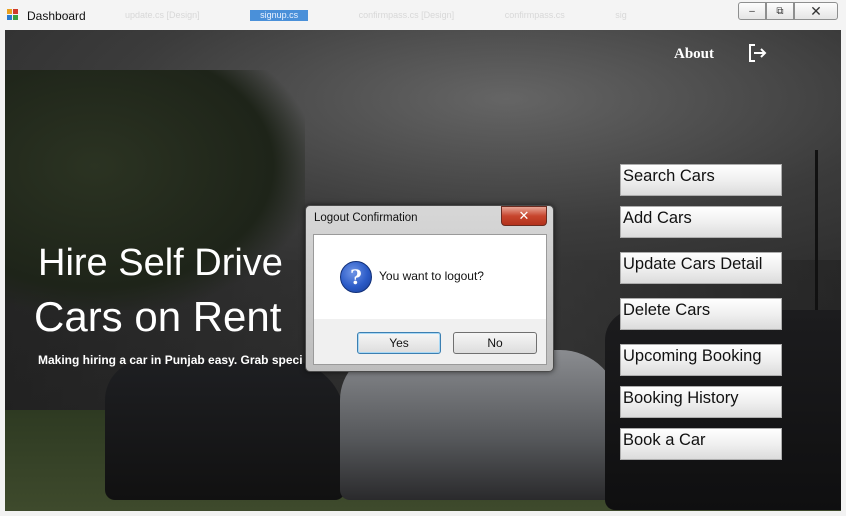 The width and height of the screenshot is (846, 516). I want to click on upcoming-booking-button: Upcoming Booking, so click(701, 360).